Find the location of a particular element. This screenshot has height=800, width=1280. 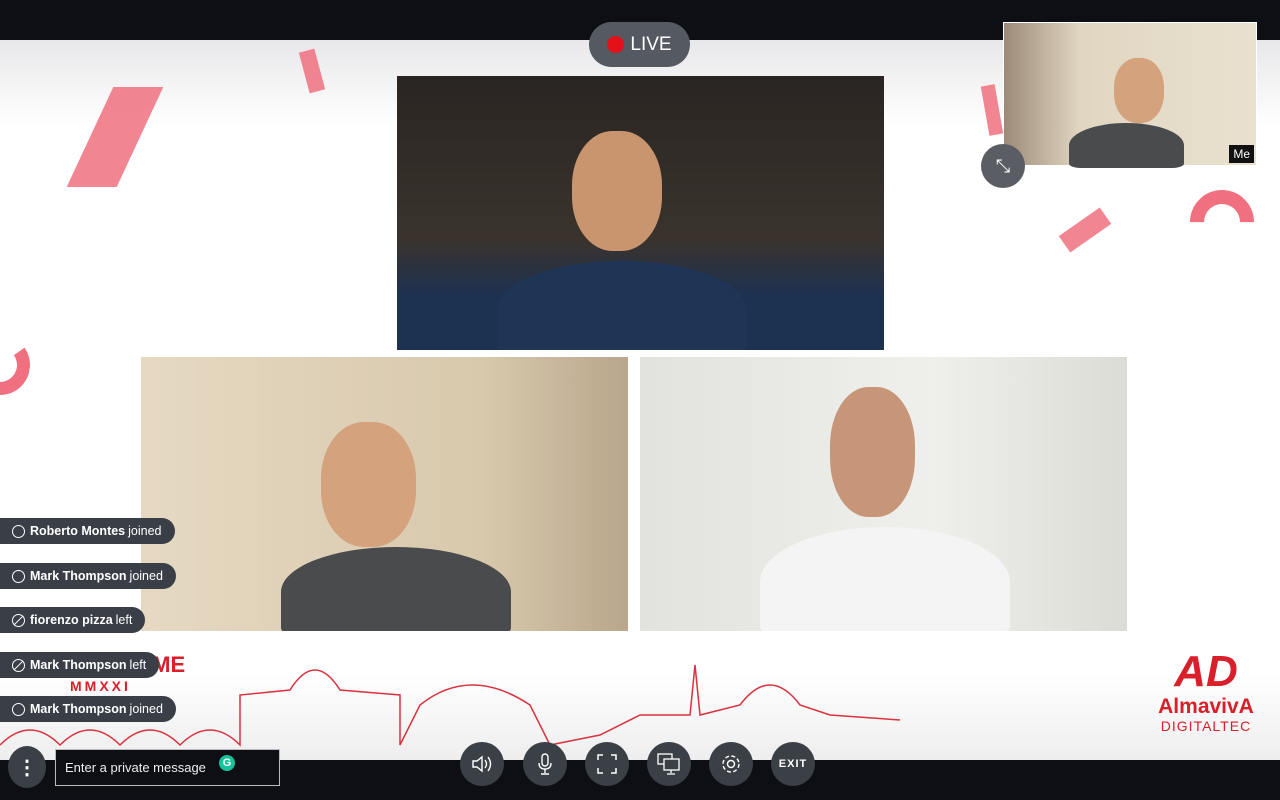

microphone-icon is located at coordinates (545, 764).